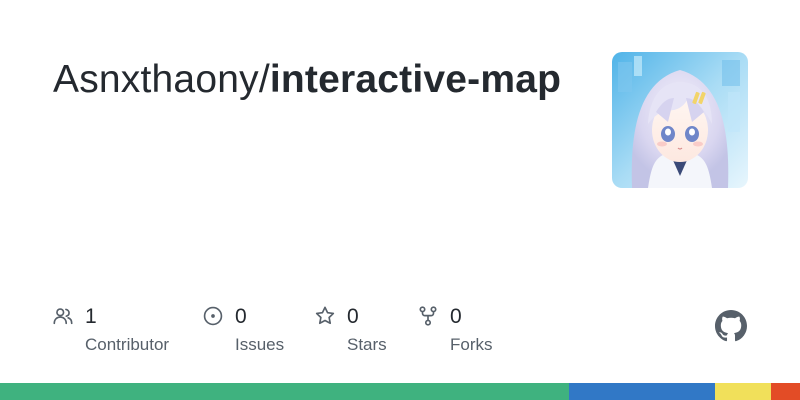 The height and width of the screenshot is (400, 800). Describe the element at coordinates (471, 344) in the screenshot. I see `forks-label: Forks` at that location.